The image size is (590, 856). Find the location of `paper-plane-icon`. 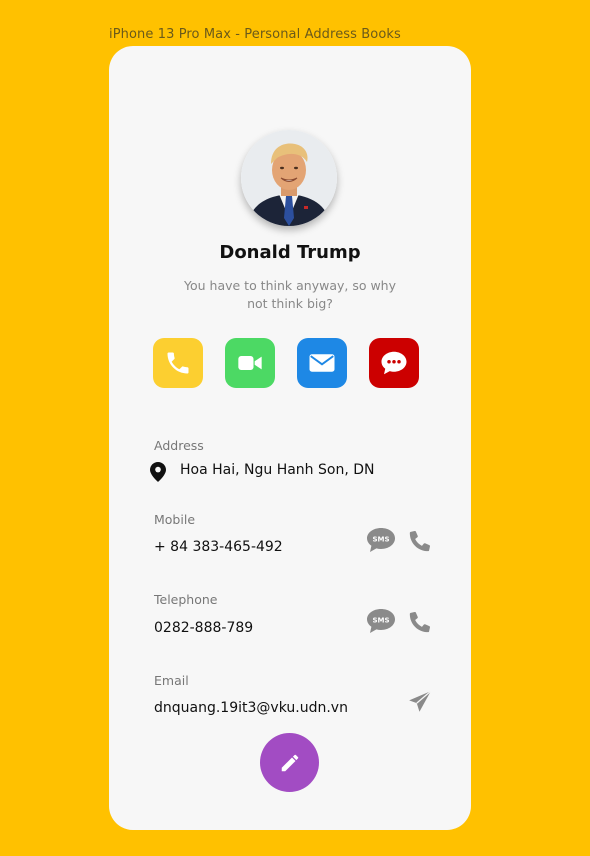

paper-plane-icon is located at coordinates (420, 701).